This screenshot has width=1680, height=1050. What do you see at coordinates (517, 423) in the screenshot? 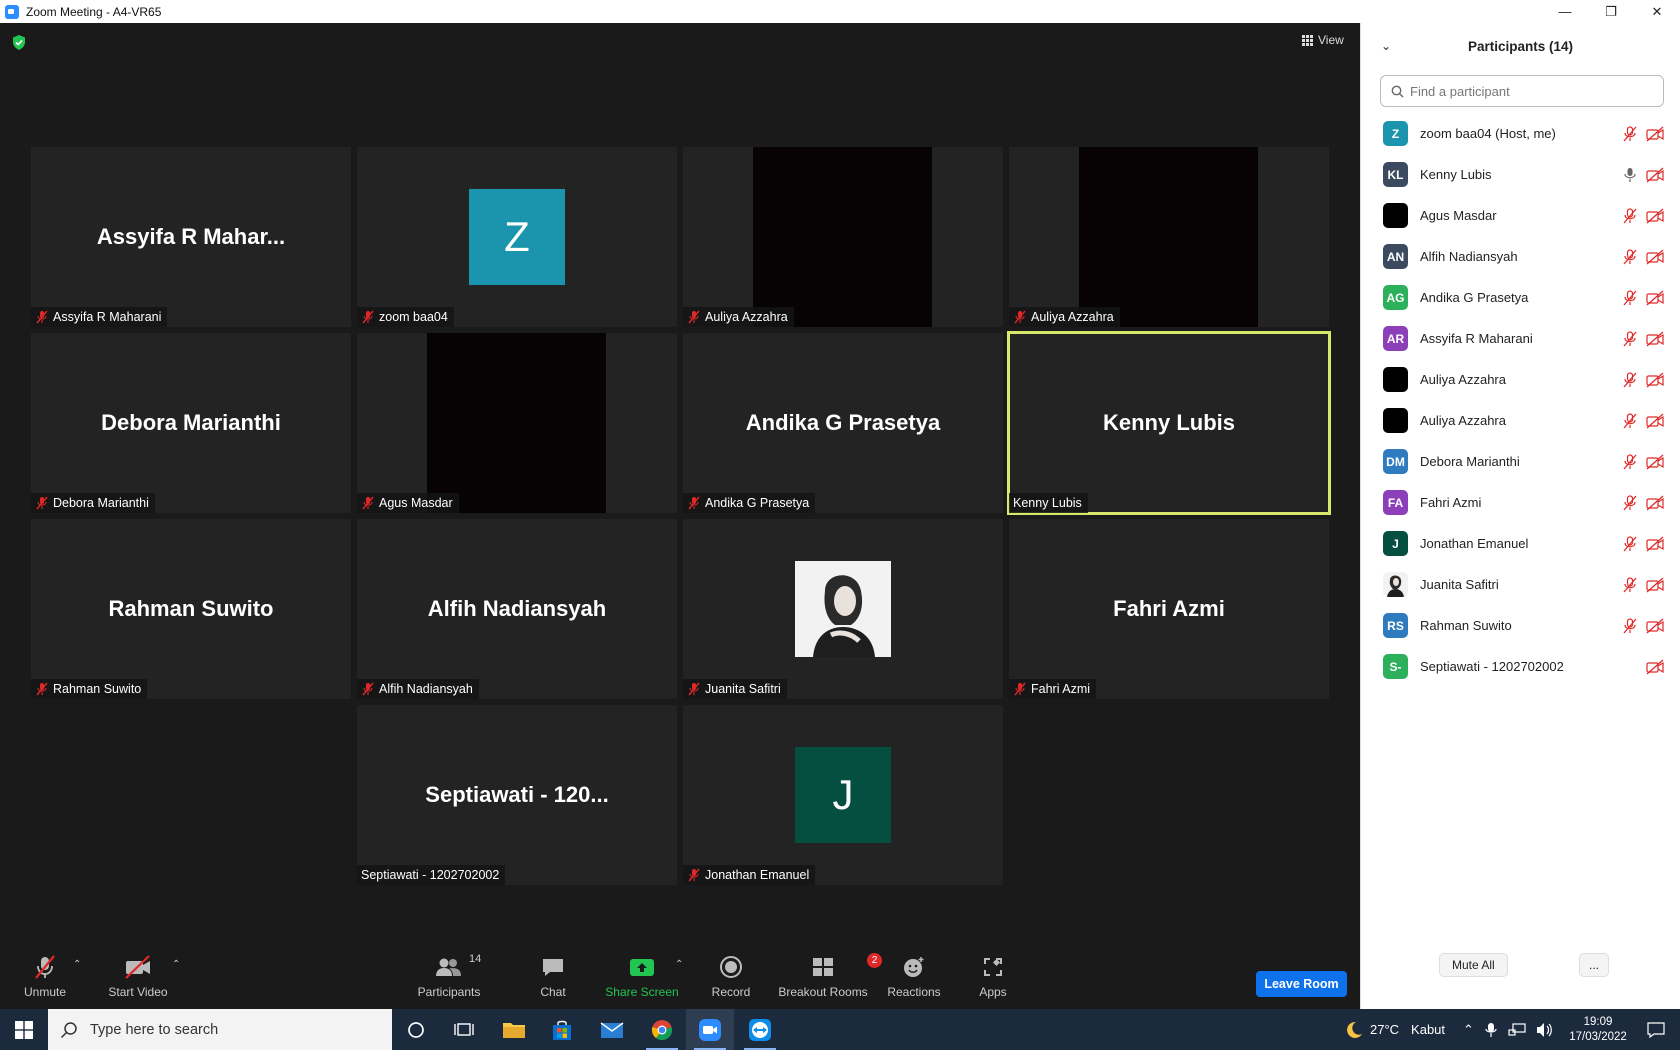
I see `video-tile: Agus Masdar` at bounding box center [517, 423].